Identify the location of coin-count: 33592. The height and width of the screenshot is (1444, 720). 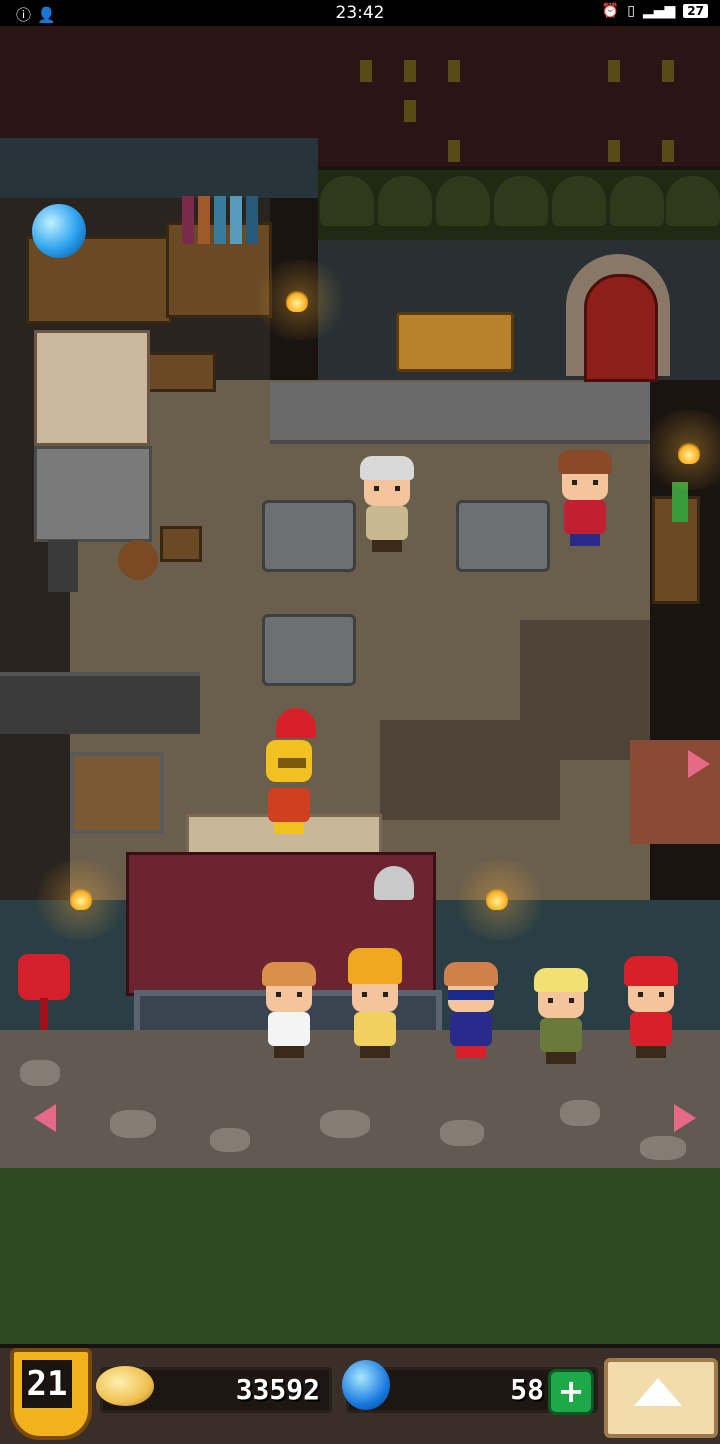
(277, 1389).